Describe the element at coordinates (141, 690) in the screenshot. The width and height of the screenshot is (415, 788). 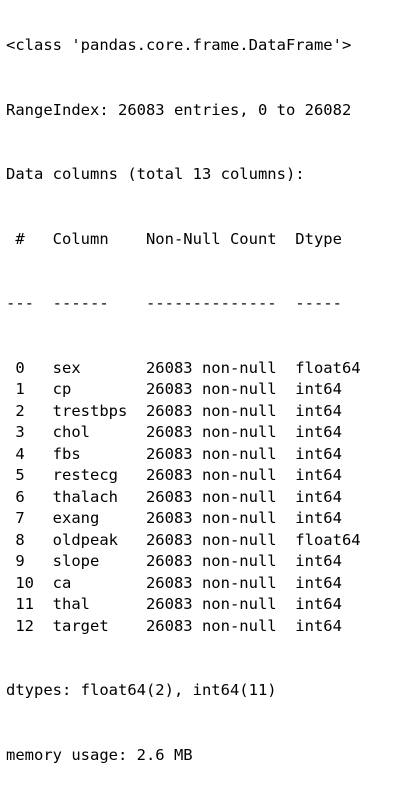
I see `dtypes-line: dtypes: float64(2), int64(11)` at that location.